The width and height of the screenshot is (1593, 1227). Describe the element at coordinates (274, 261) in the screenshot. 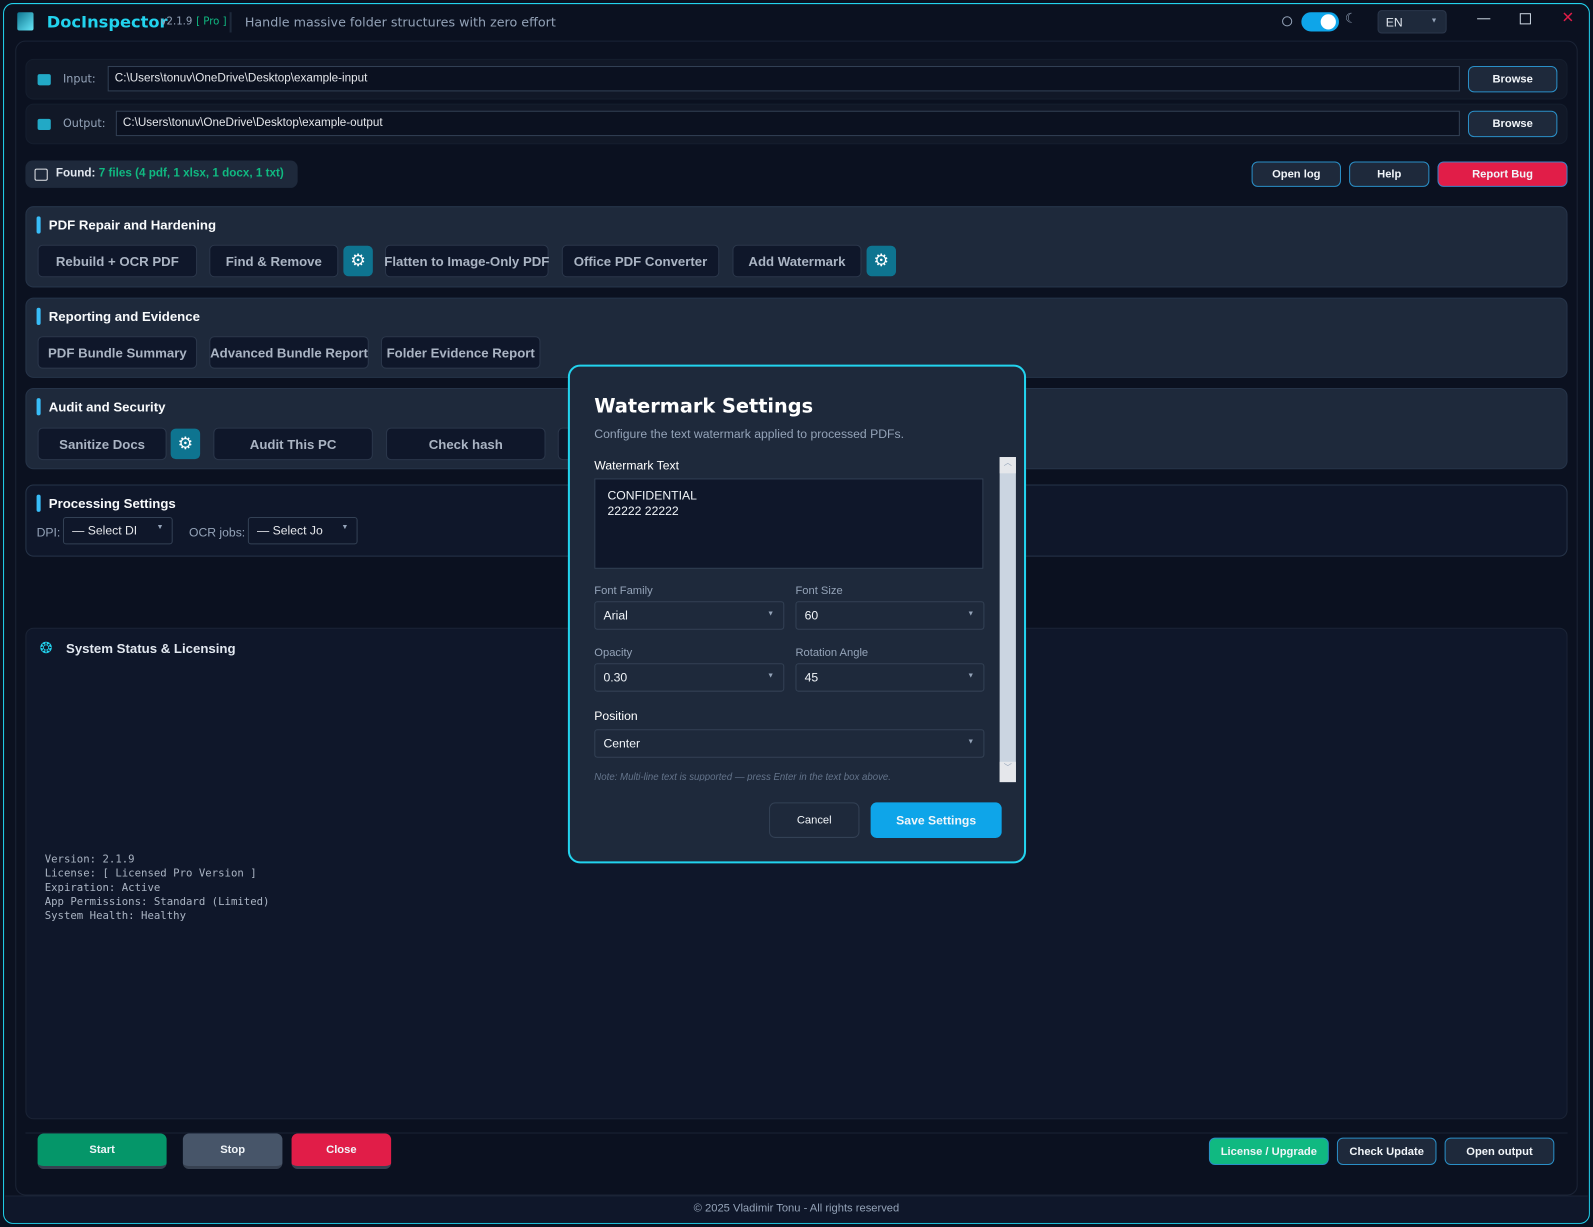

I see `find-remove-button: Find & Remove` at that location.